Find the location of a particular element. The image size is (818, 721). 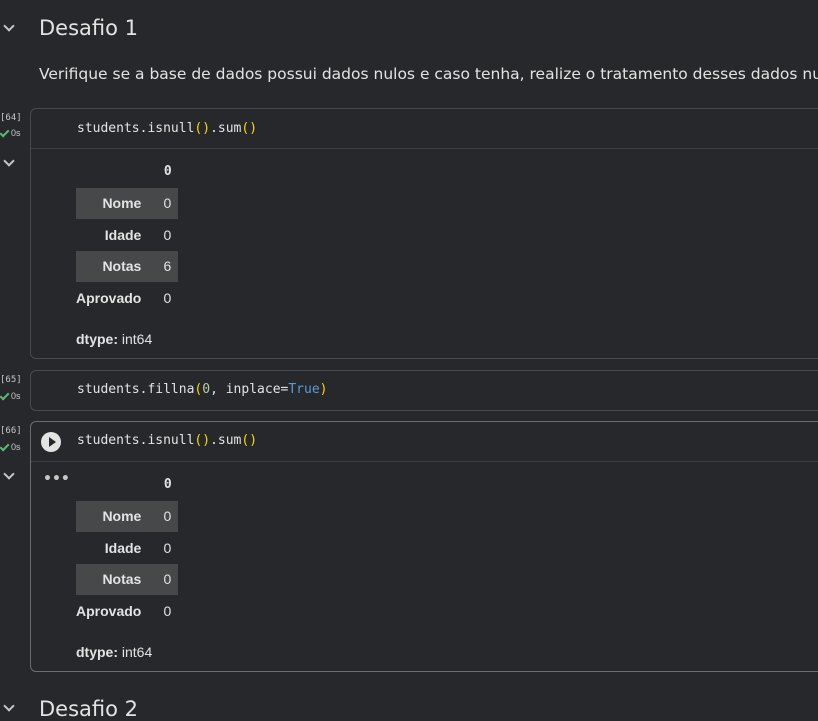

cell-exec-count: [65] is located at coordinates (11, 380).